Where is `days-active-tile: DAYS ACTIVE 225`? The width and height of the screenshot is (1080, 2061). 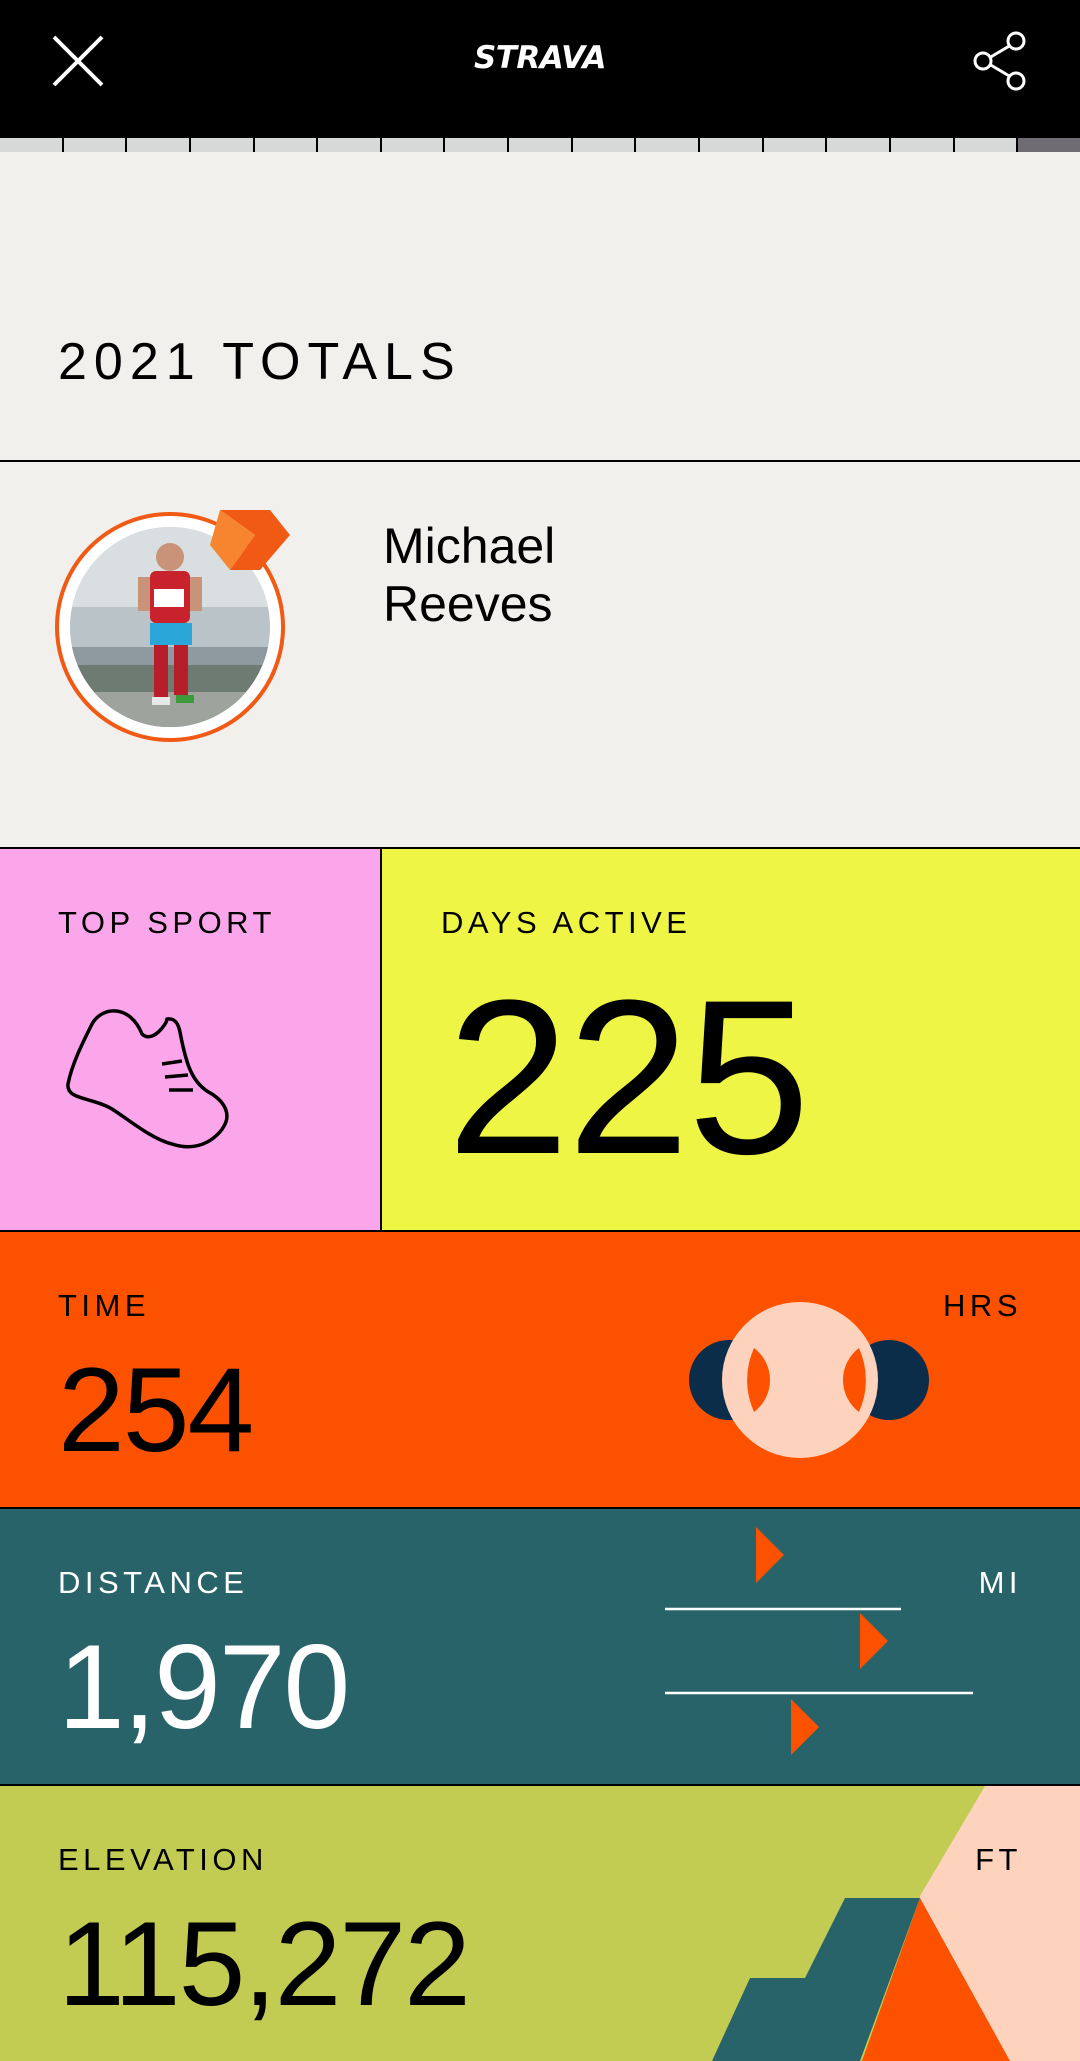
days-active-tile: DAYS ACTIVE 225 is located at coordinates (731, 1040).